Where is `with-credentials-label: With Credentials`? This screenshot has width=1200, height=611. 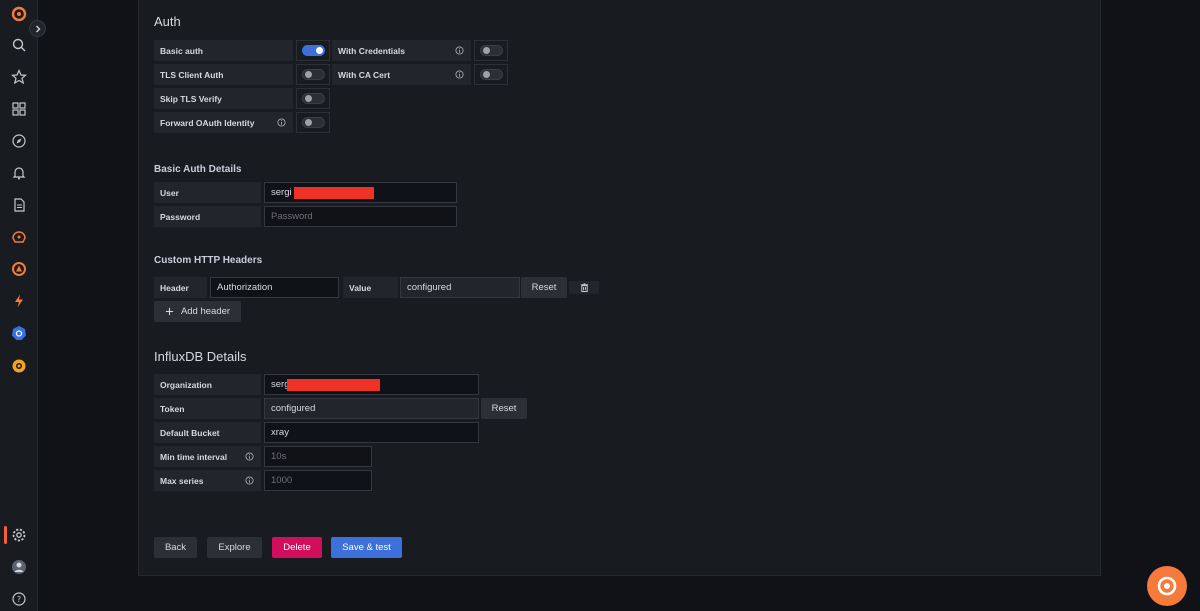 with-credentials-label: With Credentials is located at coordinates (401, 50).